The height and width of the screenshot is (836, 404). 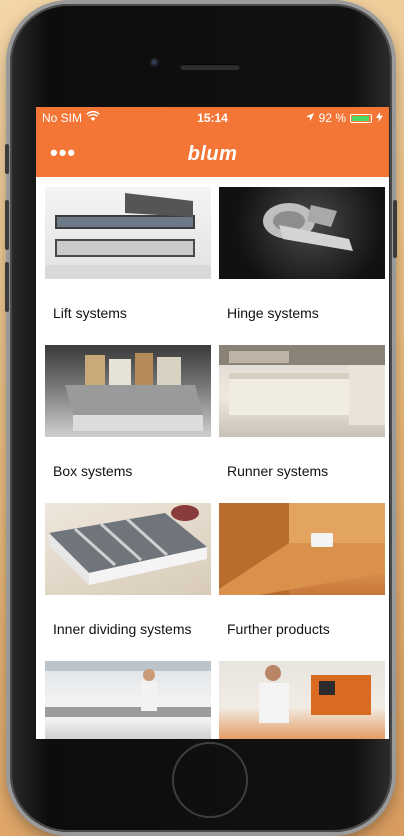 I want to click on location-arrow-icon, so click(x=310, y=118).